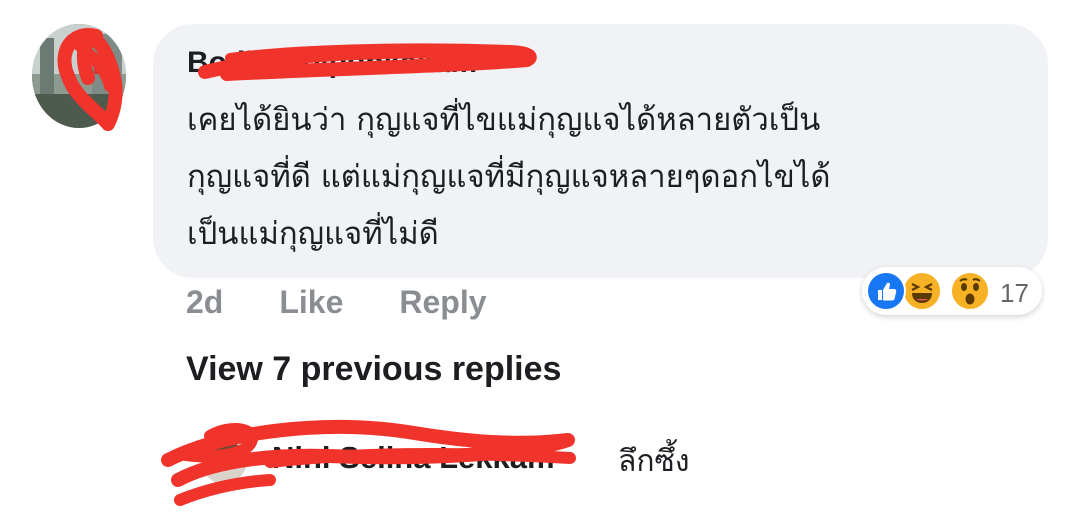 The image size is (1080, 514). I want to click on like-button: Like, so click(311, 306).